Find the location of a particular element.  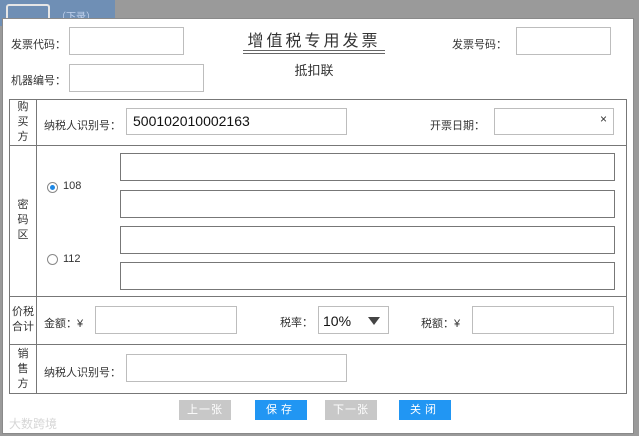

seller-taxpayer-id-input is located at coordinates (236, 368).